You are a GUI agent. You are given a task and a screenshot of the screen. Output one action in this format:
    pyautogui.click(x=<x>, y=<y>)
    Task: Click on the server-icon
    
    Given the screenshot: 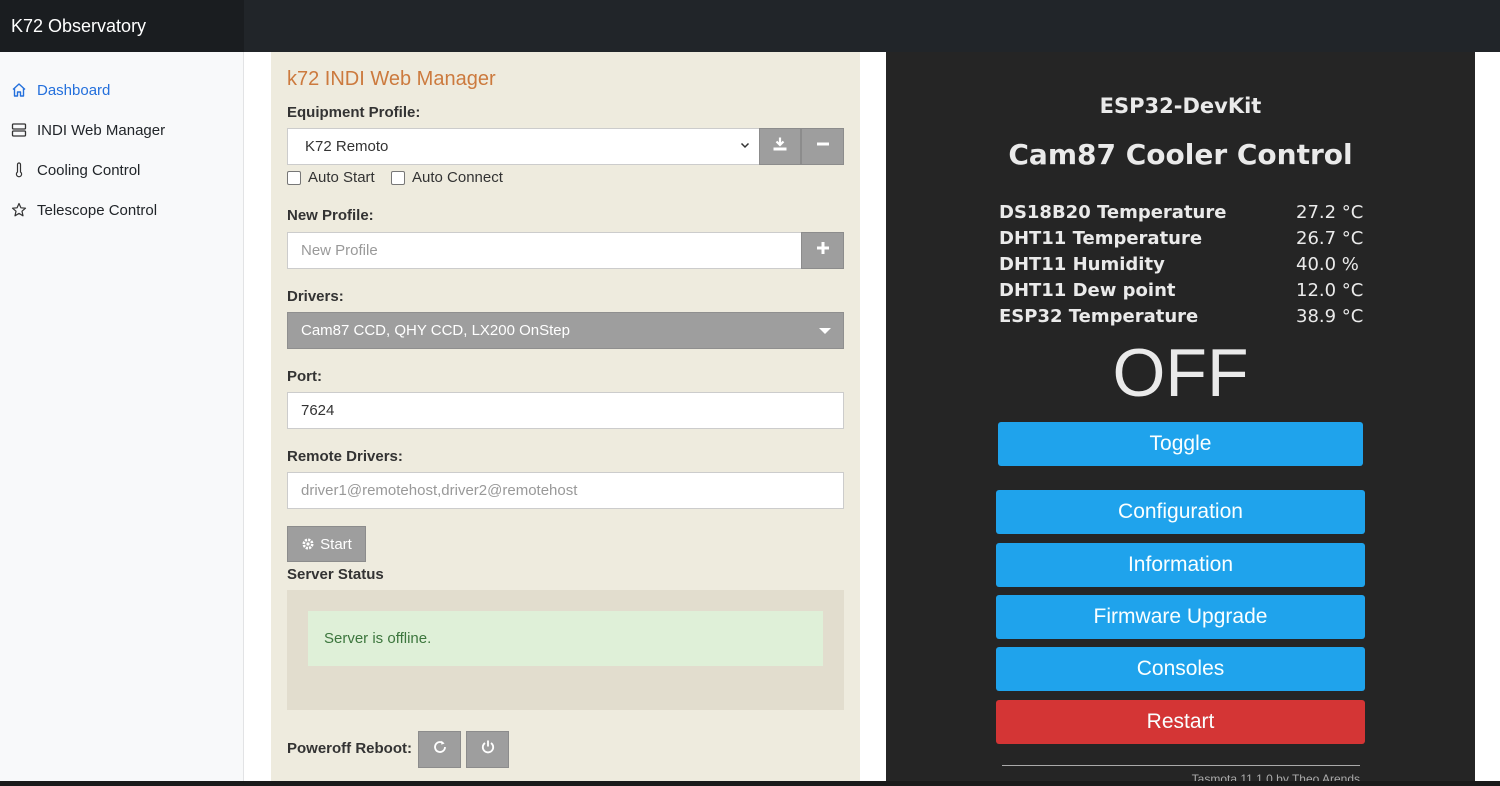 What is the action you would take?
    pyautogui.click(x=19, y=130)
    